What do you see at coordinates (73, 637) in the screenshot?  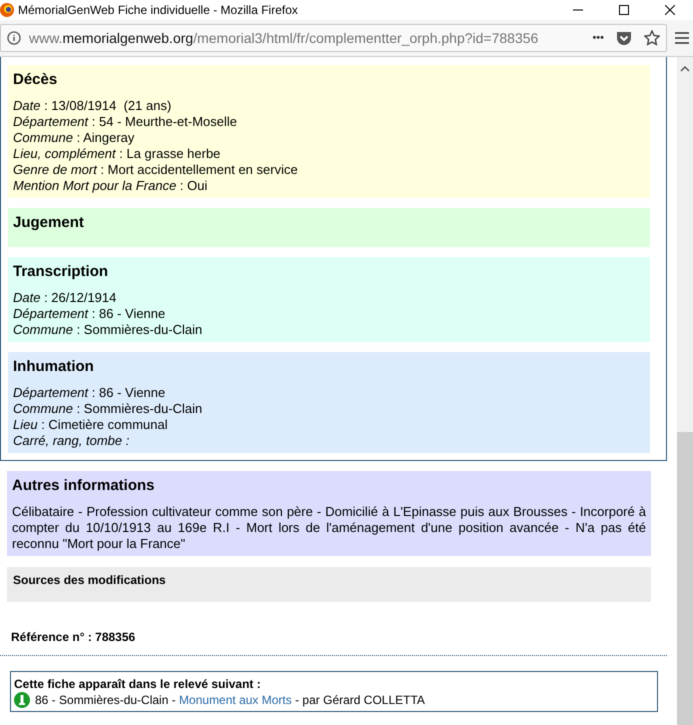 I see `reference-number: Référence n° : 788356` at bounding box center [73, 637].